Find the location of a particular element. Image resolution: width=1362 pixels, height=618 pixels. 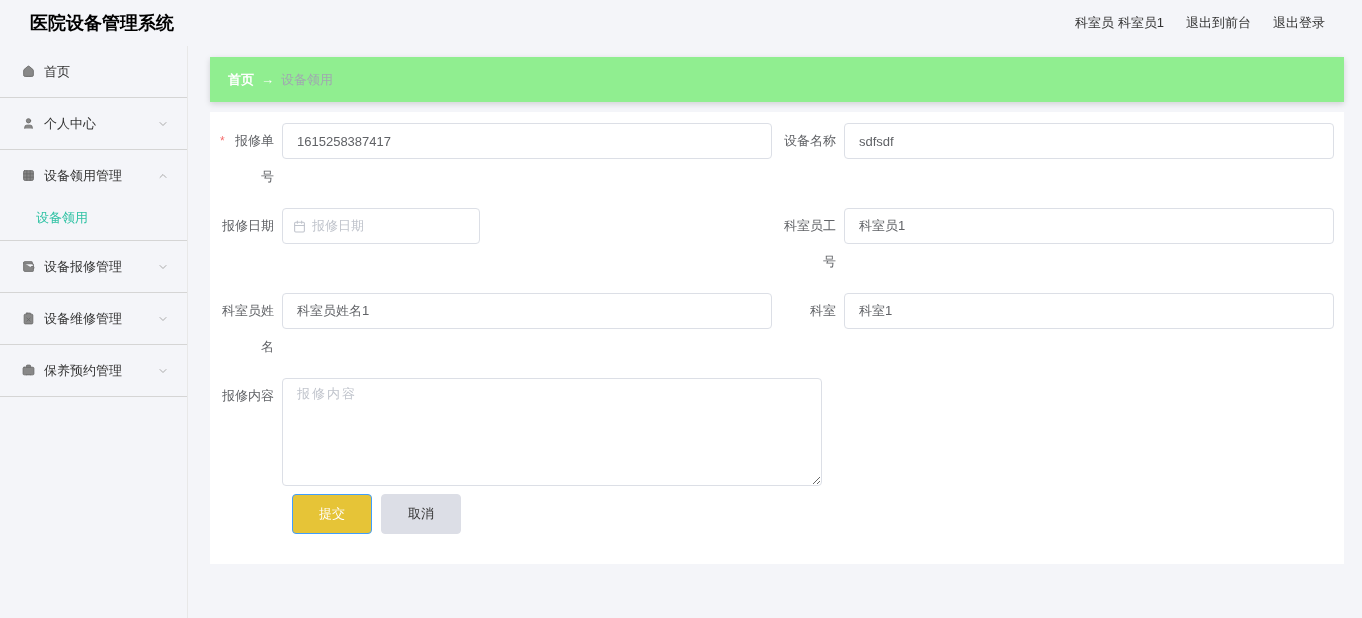

field-label: 报修日期 is located at coordinates (247, 226).